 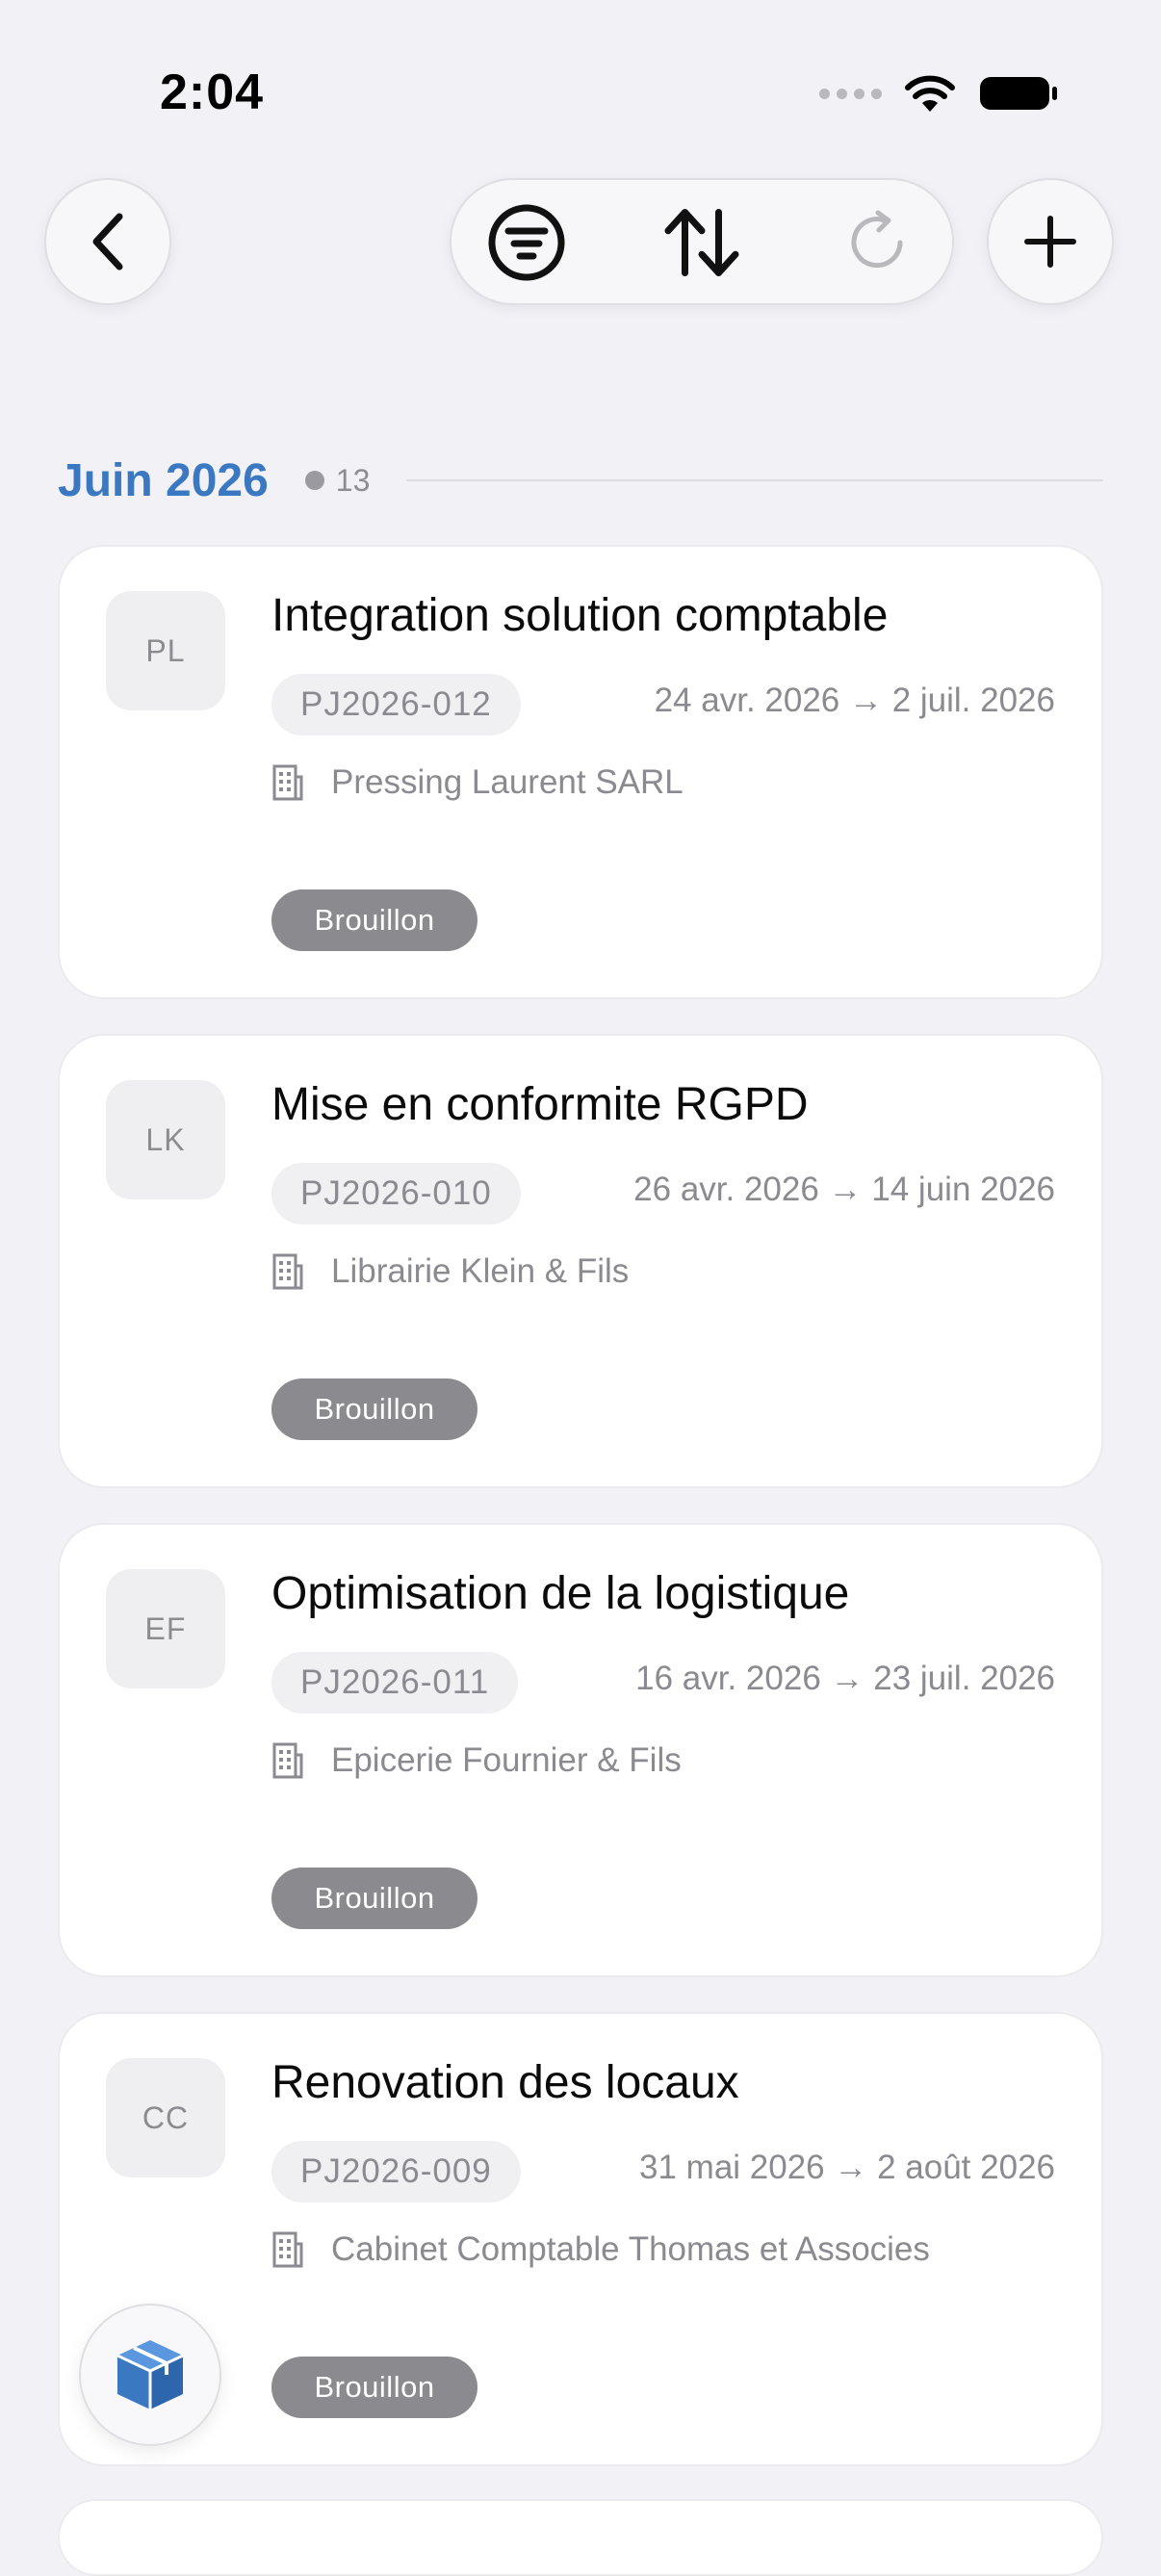 I want to click on refresh-icon, so click(x=877, y=239).